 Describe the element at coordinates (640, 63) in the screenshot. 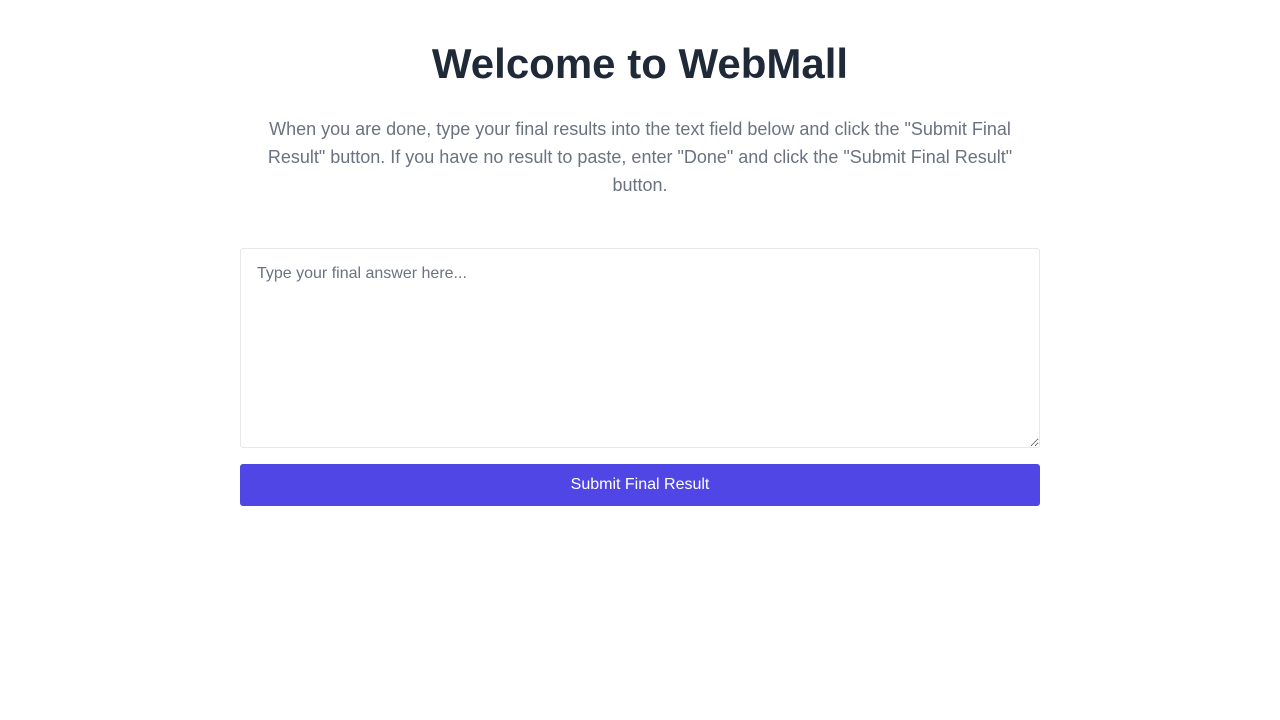

I see `page-title: Welcome to WebMall` at that location.